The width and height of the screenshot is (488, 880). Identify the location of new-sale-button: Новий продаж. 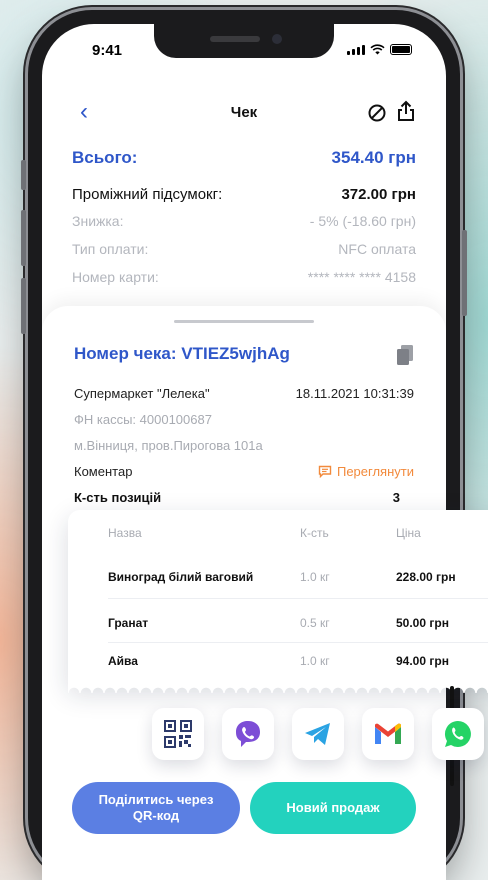
(333, 808).